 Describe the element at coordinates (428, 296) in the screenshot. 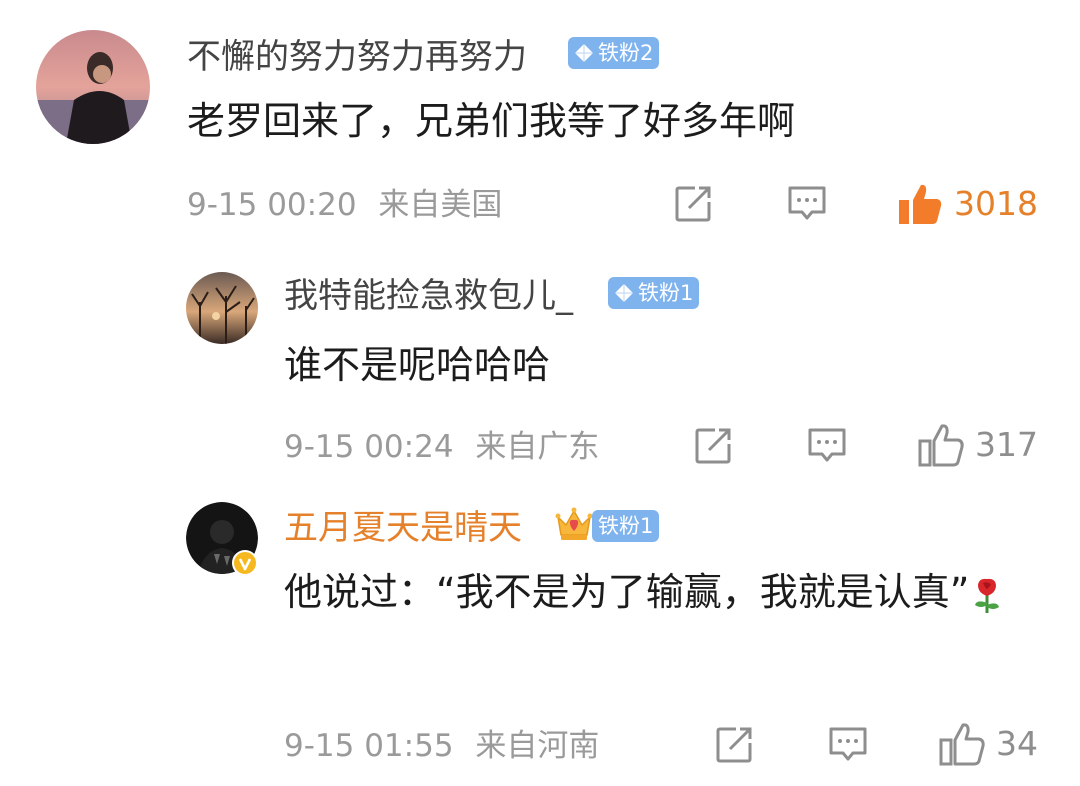

I see `username: 我特能捡急救包儿_` at that location.